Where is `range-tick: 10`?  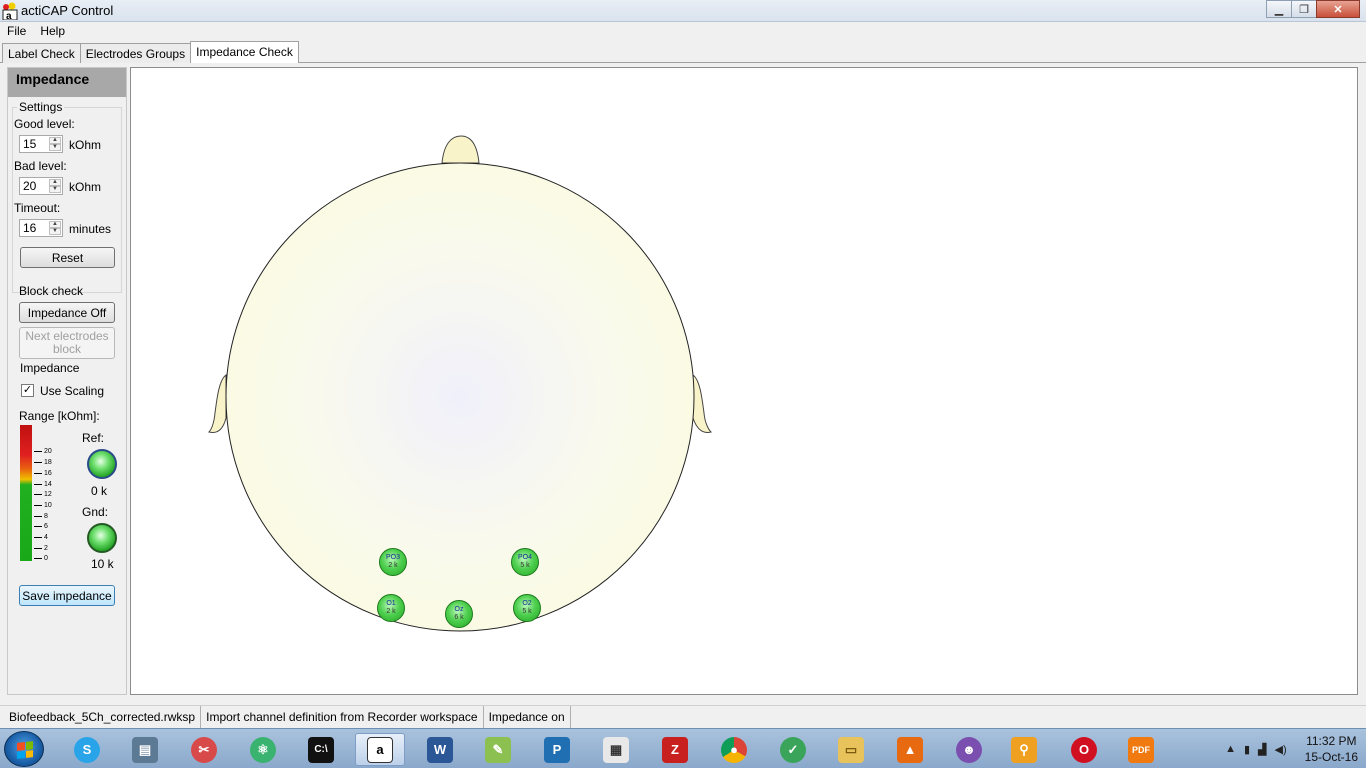 range-tick: 10 is located at coordinates (43, 505).